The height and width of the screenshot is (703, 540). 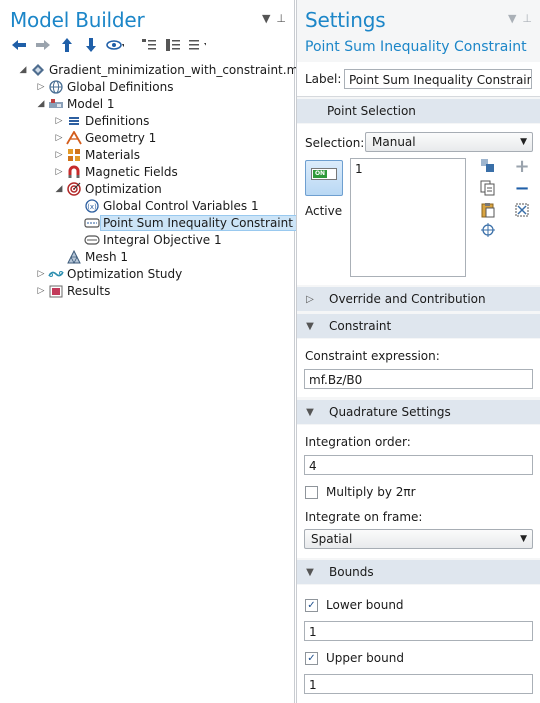 What do you see at coordinates (418, 368) in the screenshot?
I see `constraint-body: Constraint expression: mf.Bz/B0` at bounding box center [418, 368].